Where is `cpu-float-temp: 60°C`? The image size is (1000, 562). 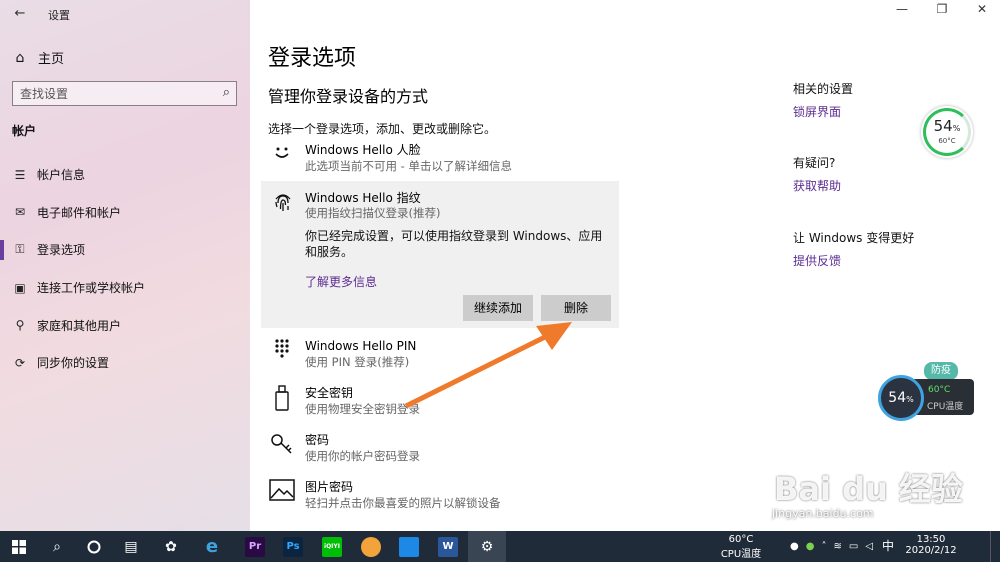
cpu-float-temp: 60°C is located at coordinates (939, 390).